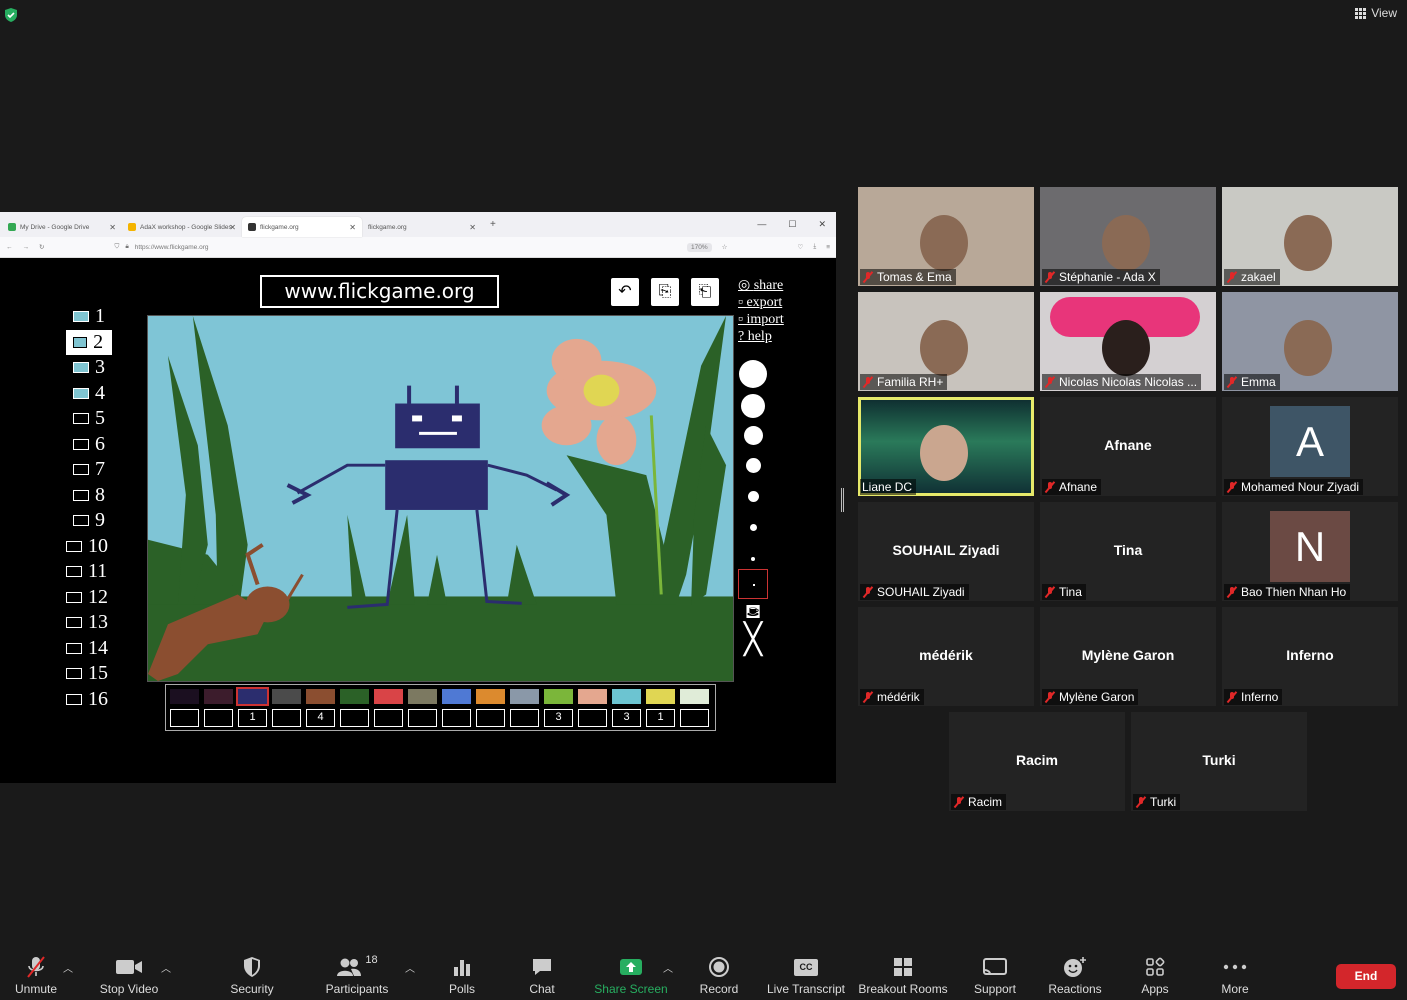 The width and height of the screenshot is (1407, 1000). What do you see at coordinates (91, 700) in the screenshot?
I see `frame-item: 16` at bounding box center [91, 700].